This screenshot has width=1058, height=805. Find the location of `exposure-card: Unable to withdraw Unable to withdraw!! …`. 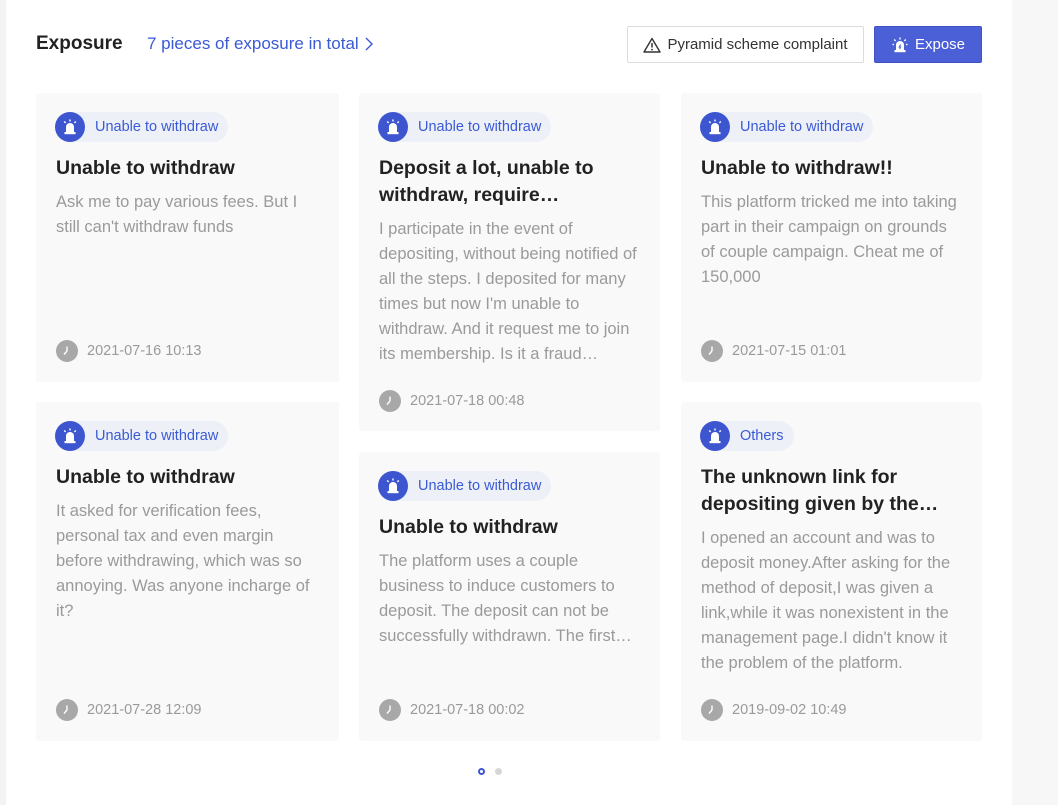

exposure-card: Unable to withdraw Unable to withdraw!! … is located at coordinates (831, 237).